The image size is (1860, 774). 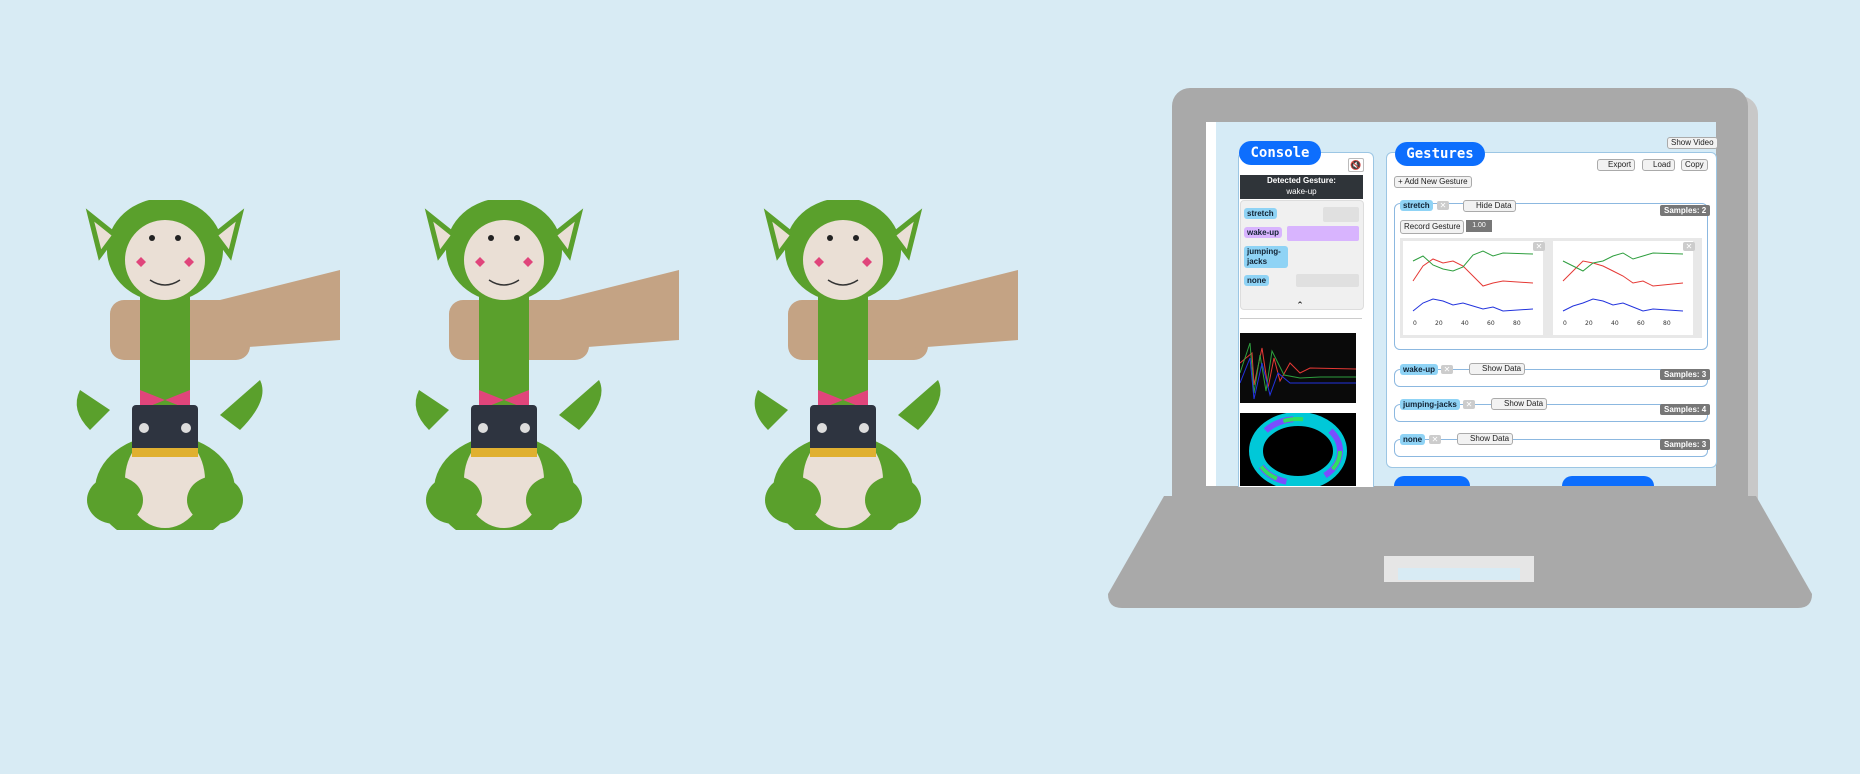 What do you see at coordinates (1694, 165) in the screenshot?
I see `copy-button: Copy` at bounding box center [1694, 165].